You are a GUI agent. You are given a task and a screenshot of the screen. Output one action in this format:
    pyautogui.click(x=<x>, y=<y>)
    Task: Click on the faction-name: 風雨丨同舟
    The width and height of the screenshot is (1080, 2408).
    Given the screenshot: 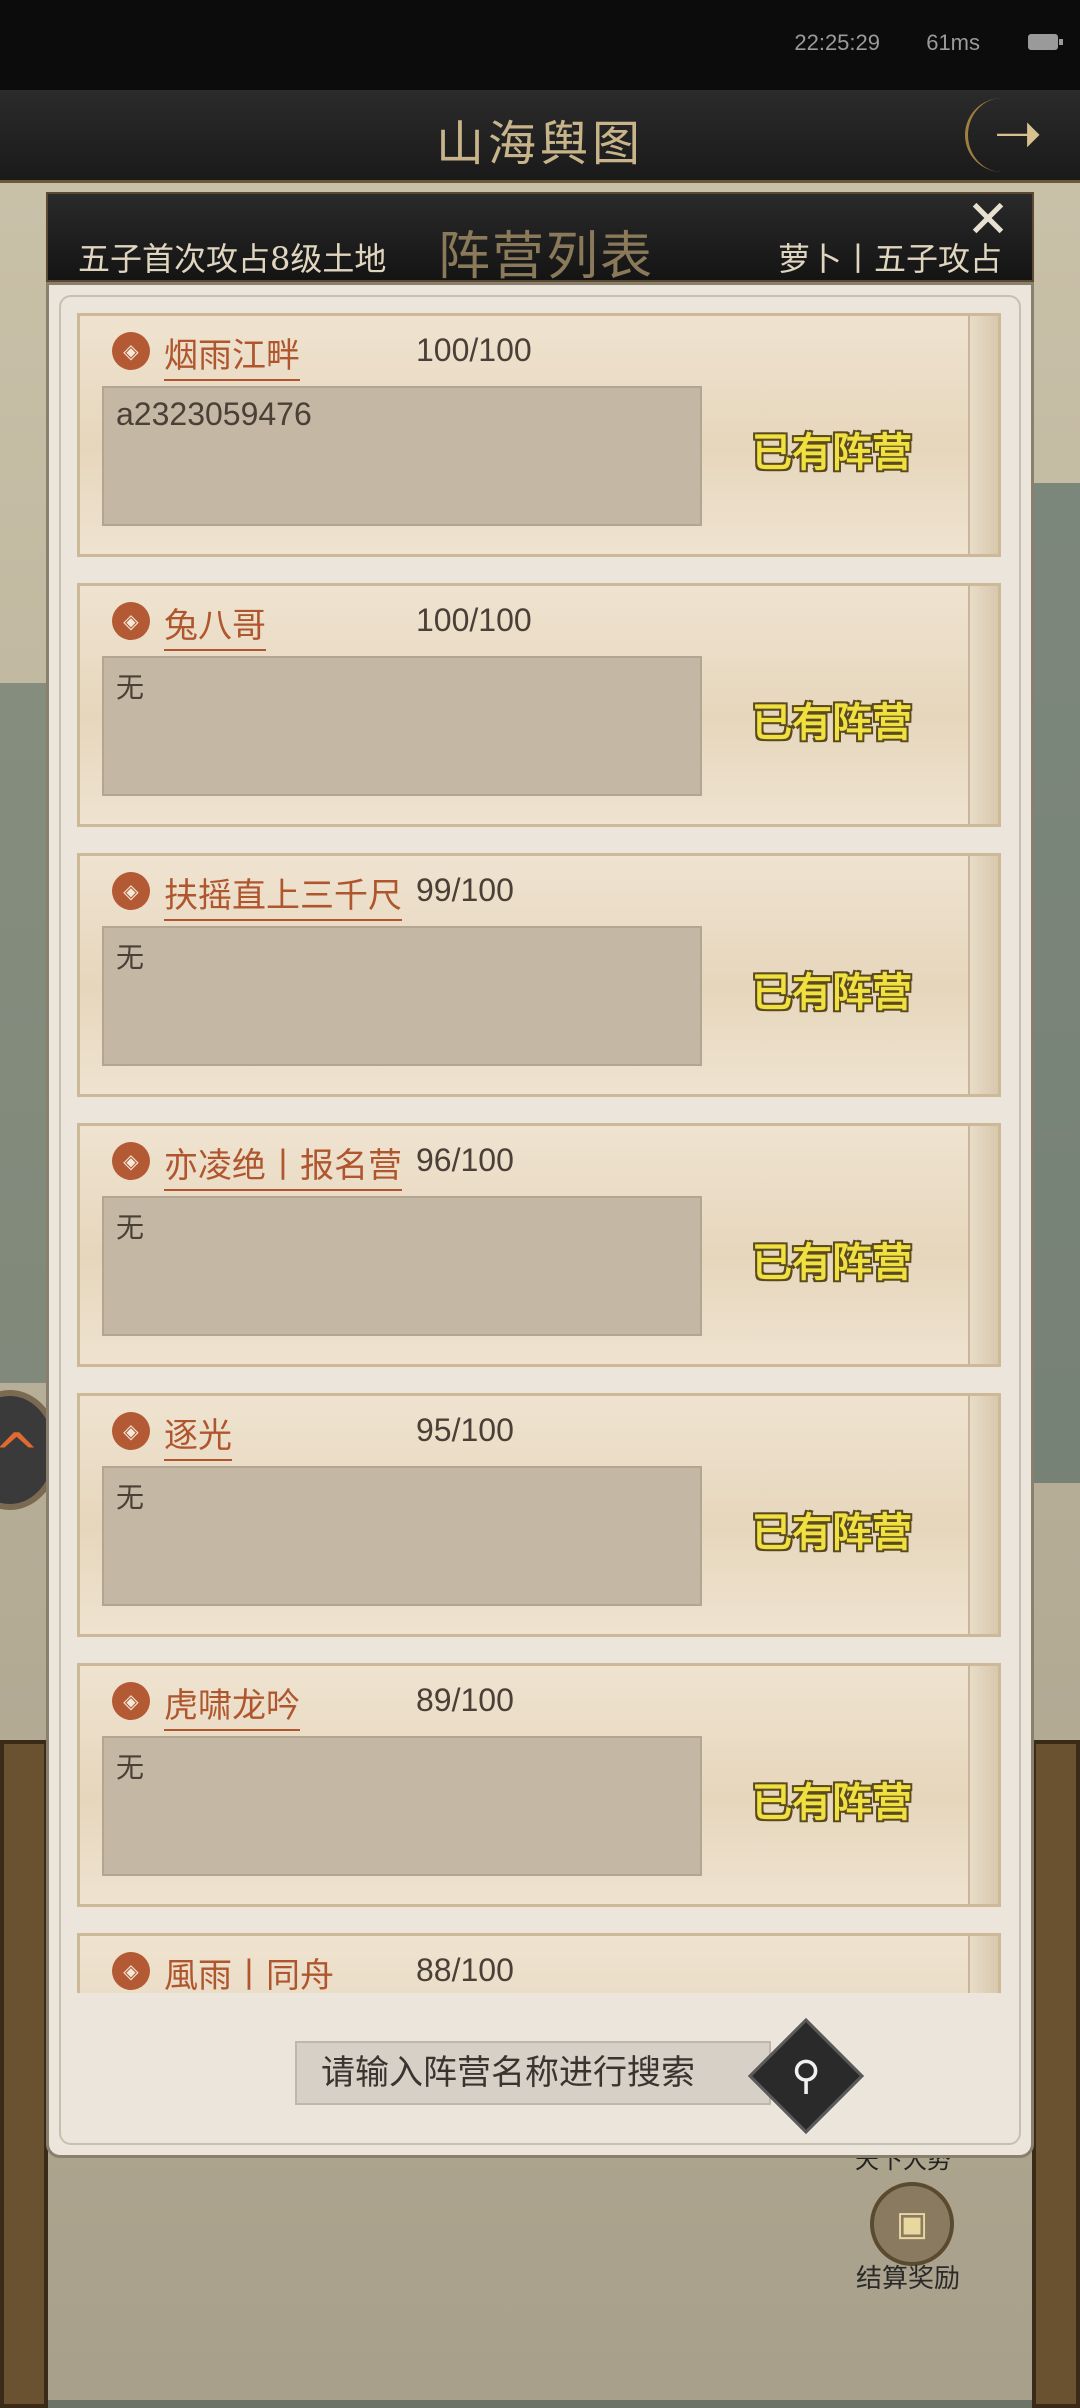 What is the action you would take?
    pyautogui.click(x=249, y=1970)
    